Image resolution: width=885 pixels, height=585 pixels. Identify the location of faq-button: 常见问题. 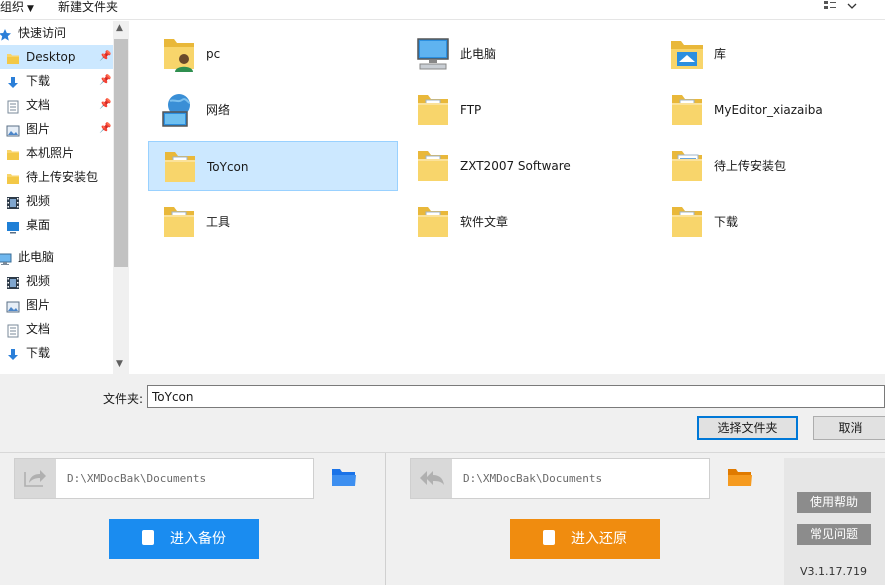
(834, 534).